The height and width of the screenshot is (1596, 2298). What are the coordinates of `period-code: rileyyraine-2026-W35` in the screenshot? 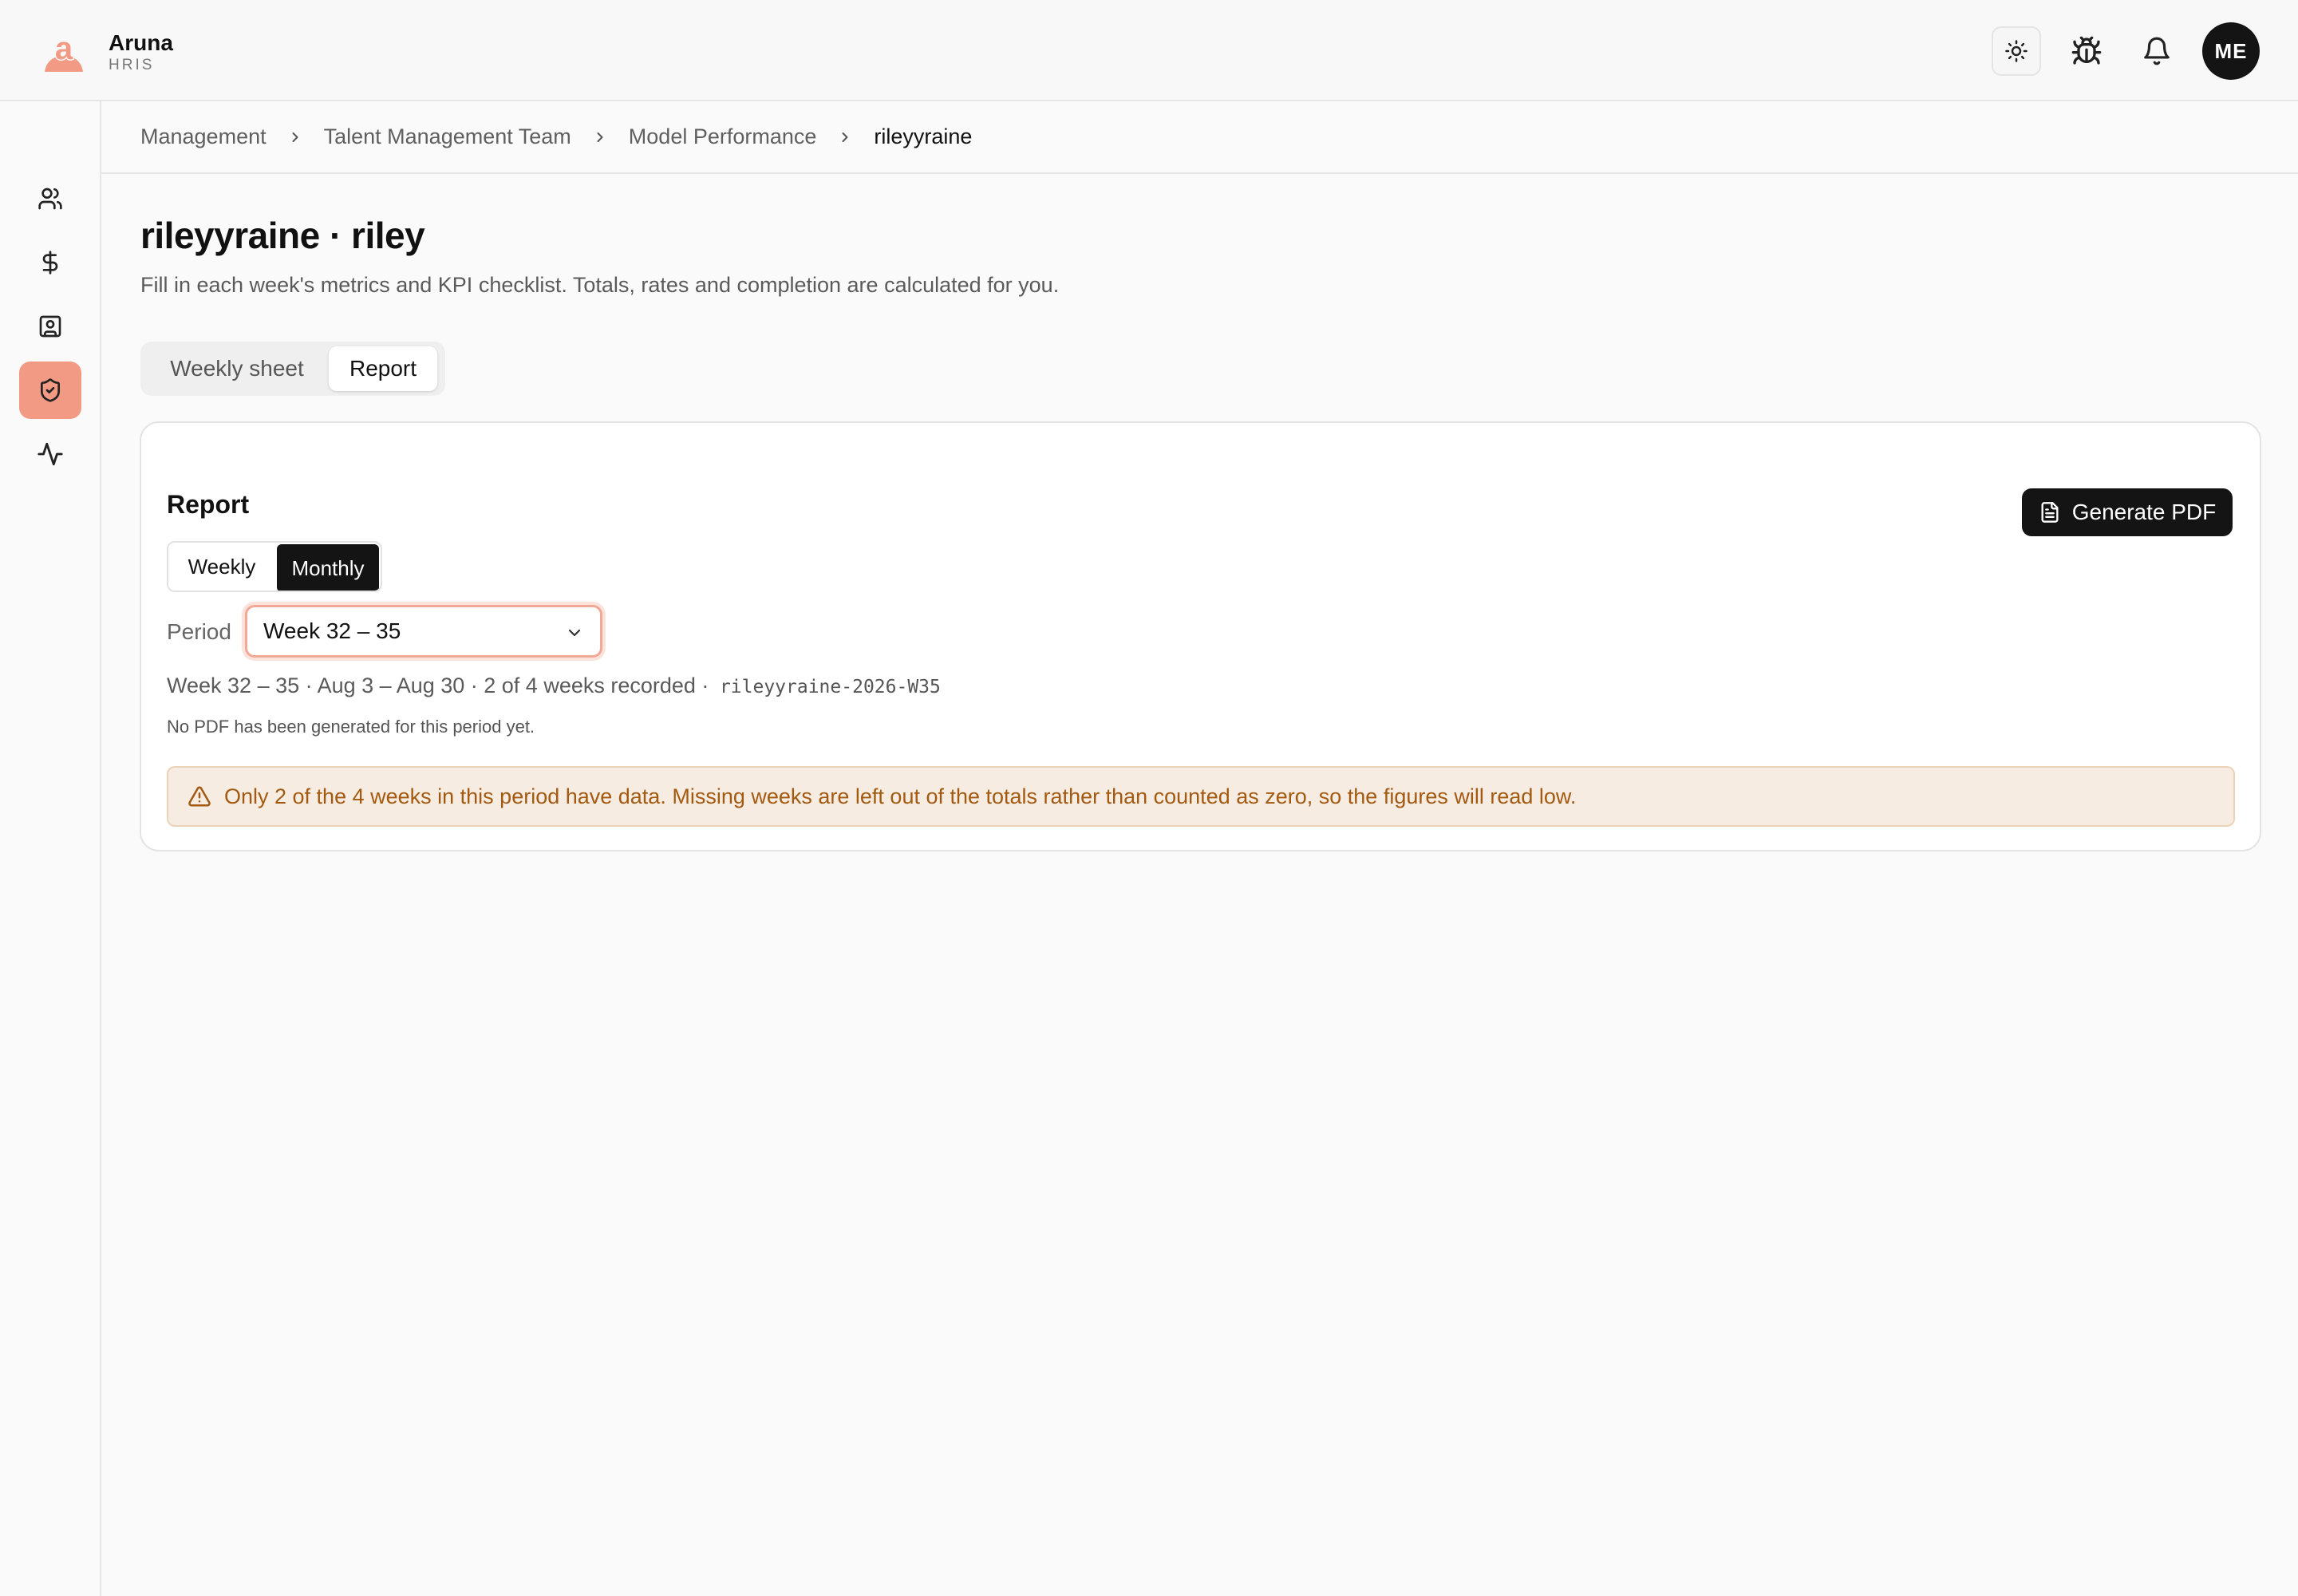 It's located at (830, 687).